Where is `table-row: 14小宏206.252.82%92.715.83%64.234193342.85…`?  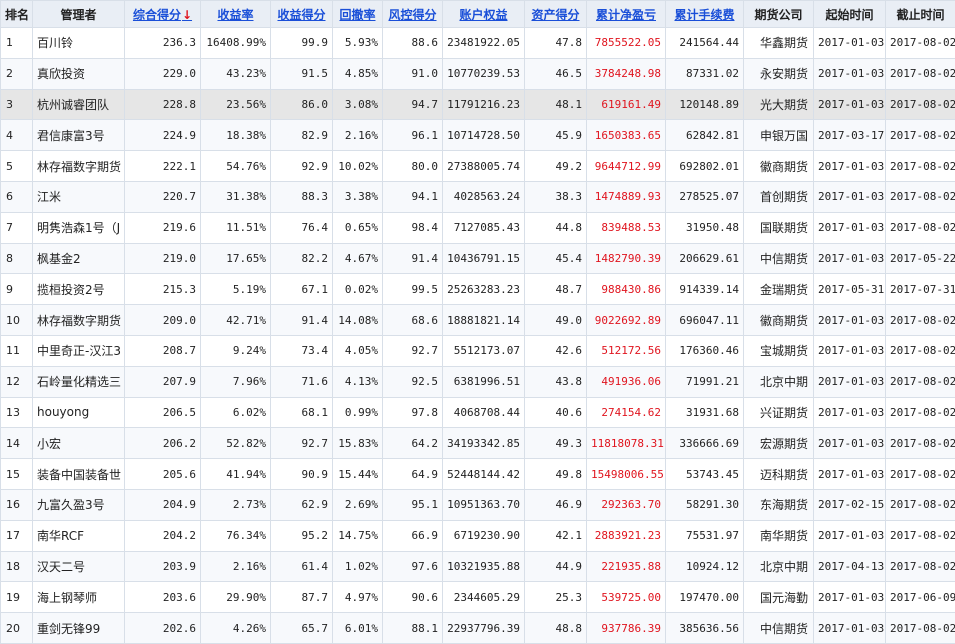 table-row: 14小宏206.252.82%92.715.83%64.234193342.85… is located at coordinates (478, 443).